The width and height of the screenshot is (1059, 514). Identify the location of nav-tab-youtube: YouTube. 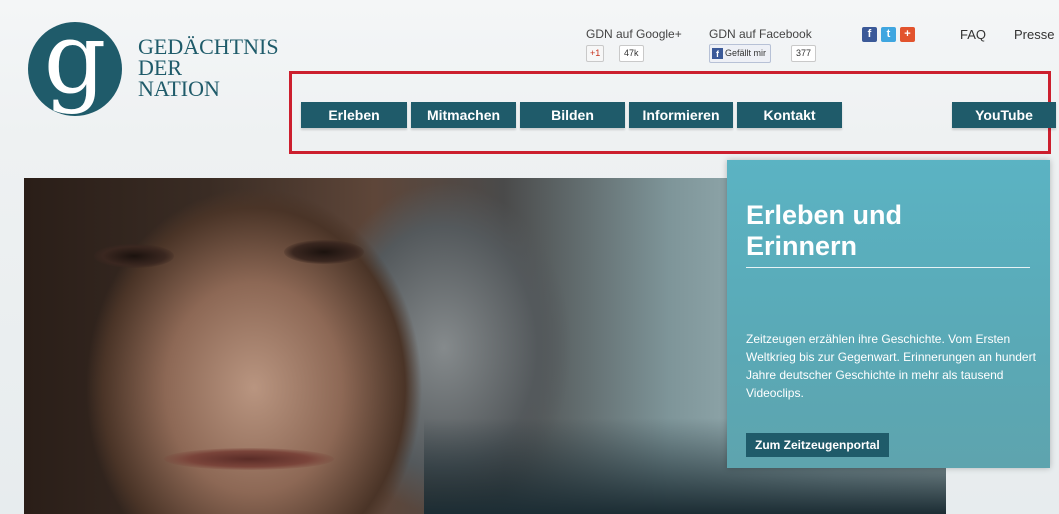
(1004, 115).